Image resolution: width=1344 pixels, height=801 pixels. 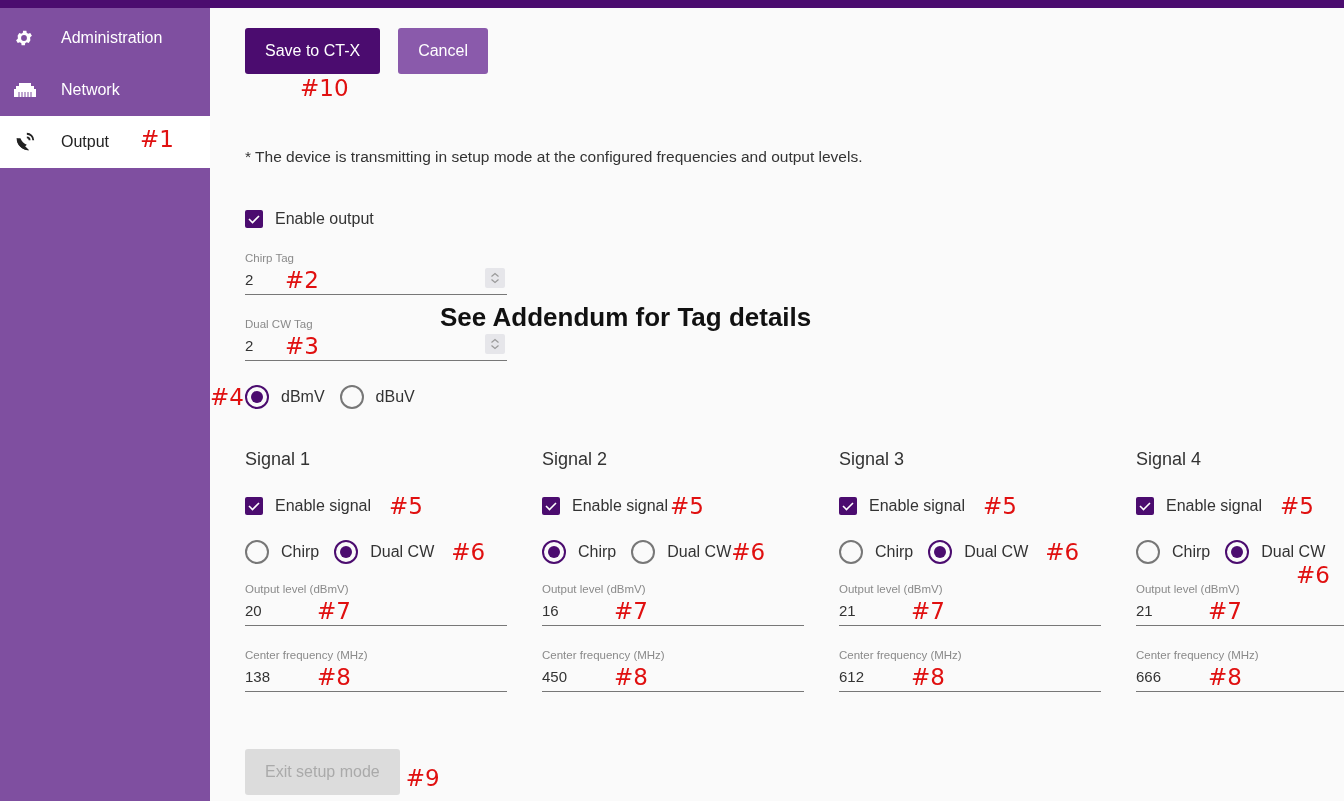 What do you see at coordinates (105, 90) in the screenshot?
I see `sidebar-item: Network` at bounding box center [105, 90].